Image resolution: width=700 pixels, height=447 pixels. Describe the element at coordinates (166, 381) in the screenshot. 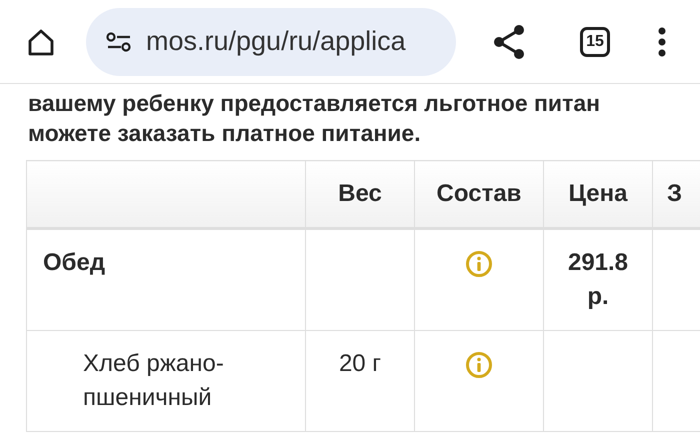

I see `table-cell: Хлеб ржано-пшеничный` at that location.